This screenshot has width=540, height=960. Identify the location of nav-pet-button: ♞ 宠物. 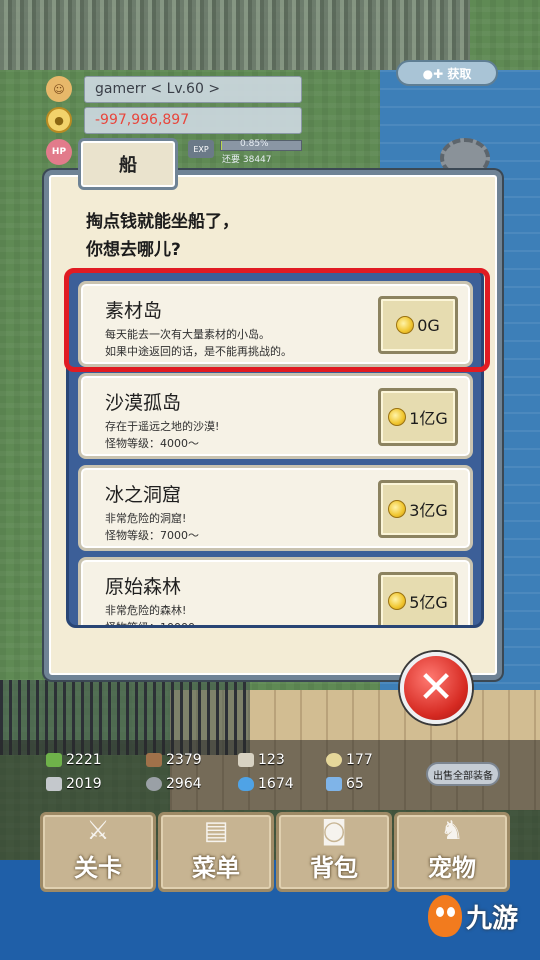
(452, 852).